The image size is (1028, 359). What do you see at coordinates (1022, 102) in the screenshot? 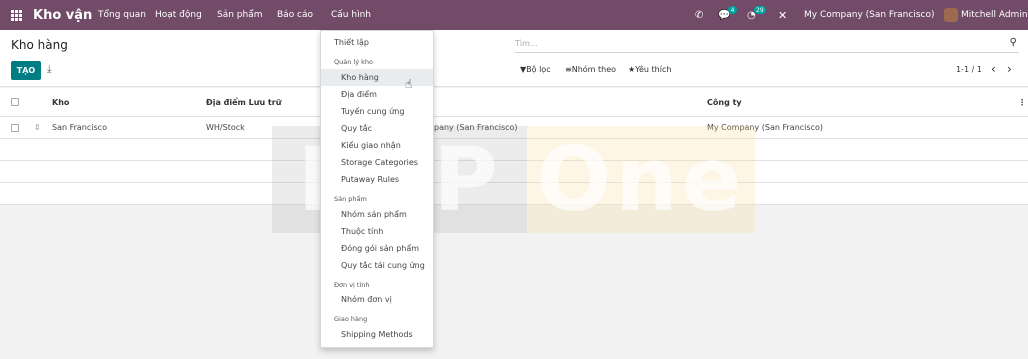
I see `optional-columns-icon: ⋮` at bounding box center [1022, 102].